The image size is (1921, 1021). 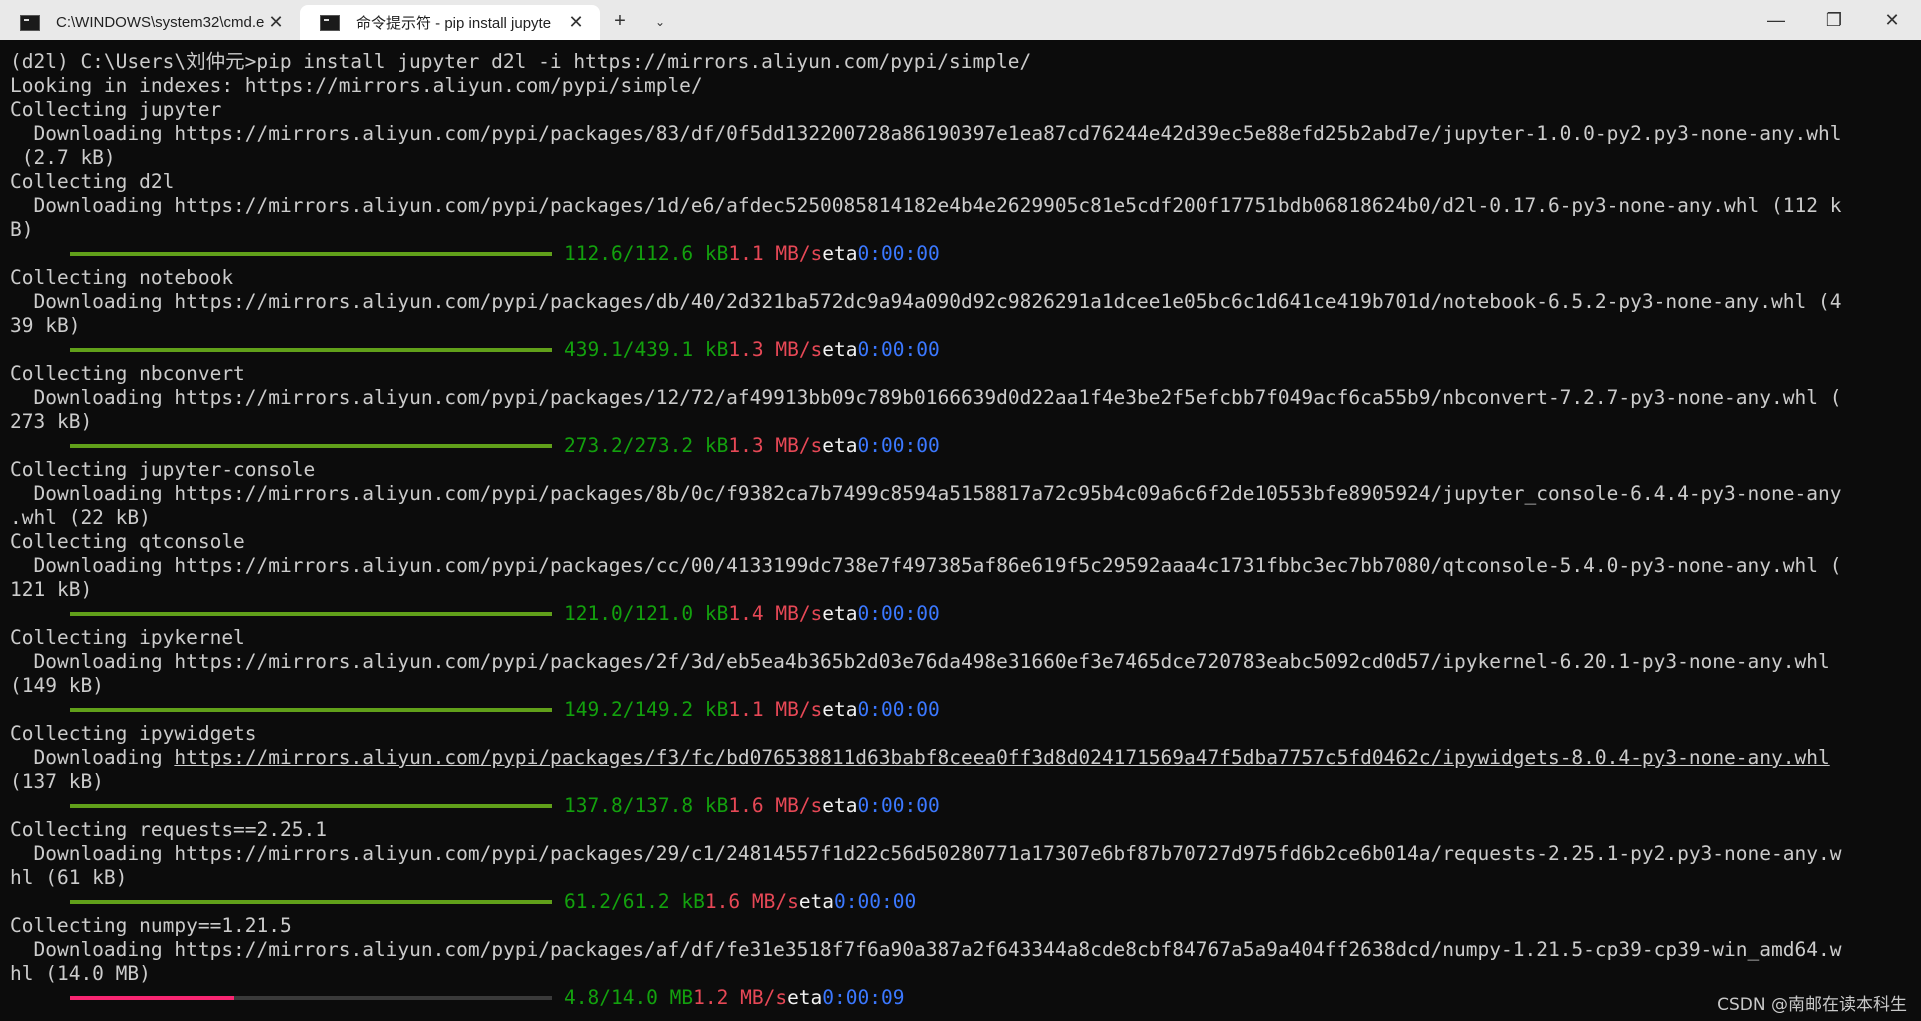 I want to click on terminal-line: .whl (22 kB), so click(x=80, y=517).